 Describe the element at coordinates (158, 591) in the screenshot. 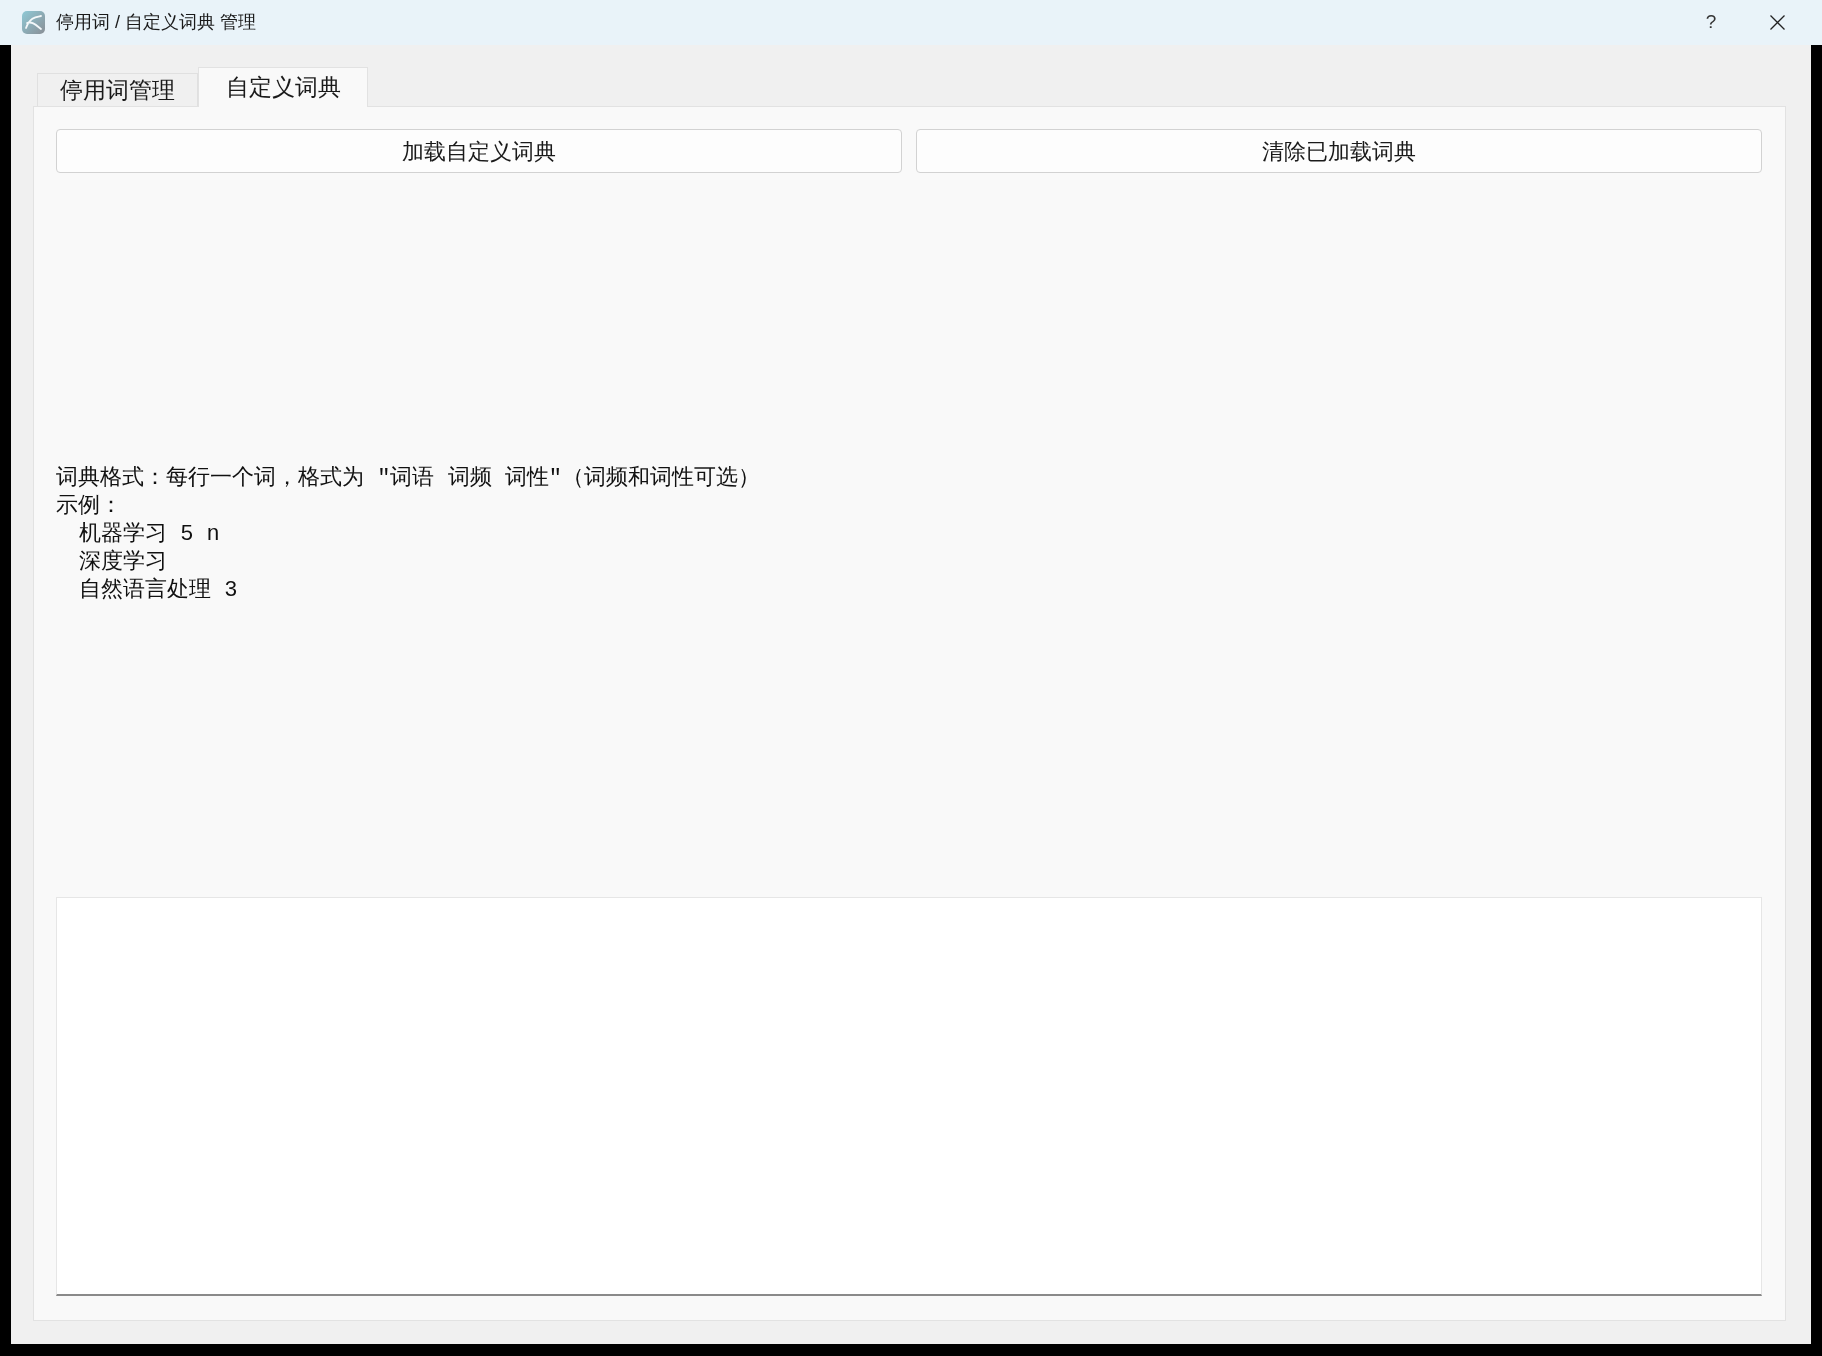

I see `example-line: 自然语言处理 3` at that location.